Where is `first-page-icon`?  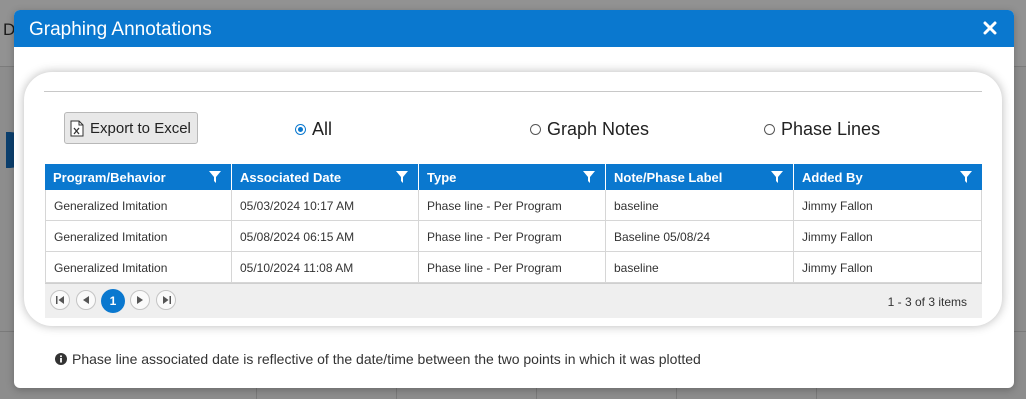 first-page-icon is located at coordinates (59, 300).